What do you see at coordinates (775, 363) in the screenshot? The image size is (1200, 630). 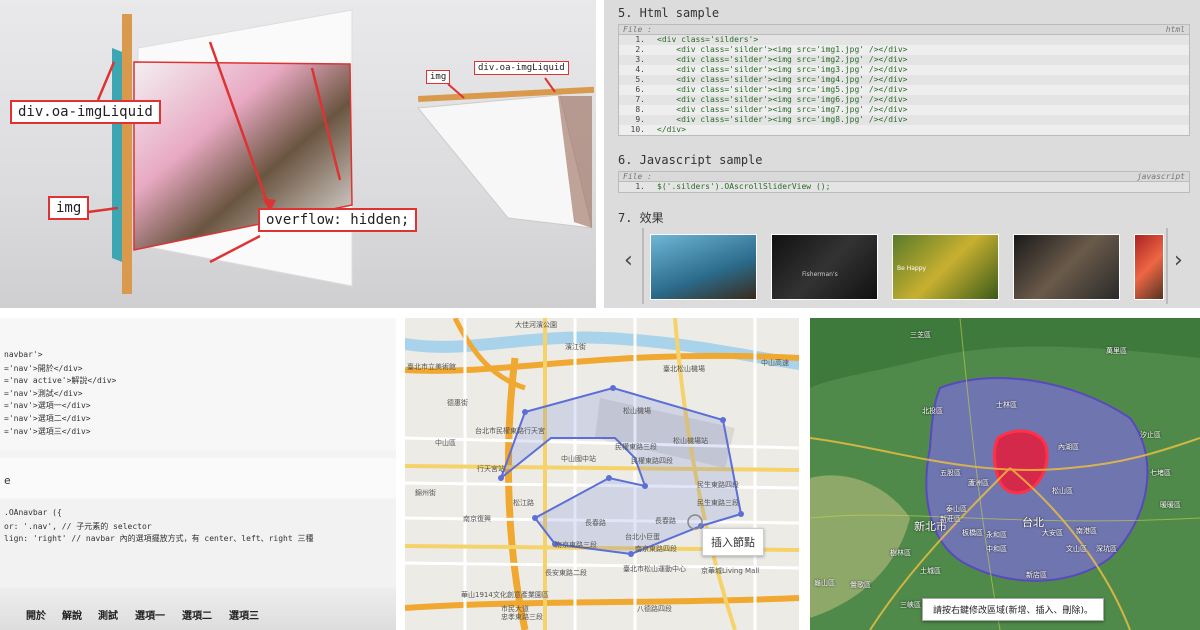 I see `map-label: 中山高速` at bounding box center [775, 363].